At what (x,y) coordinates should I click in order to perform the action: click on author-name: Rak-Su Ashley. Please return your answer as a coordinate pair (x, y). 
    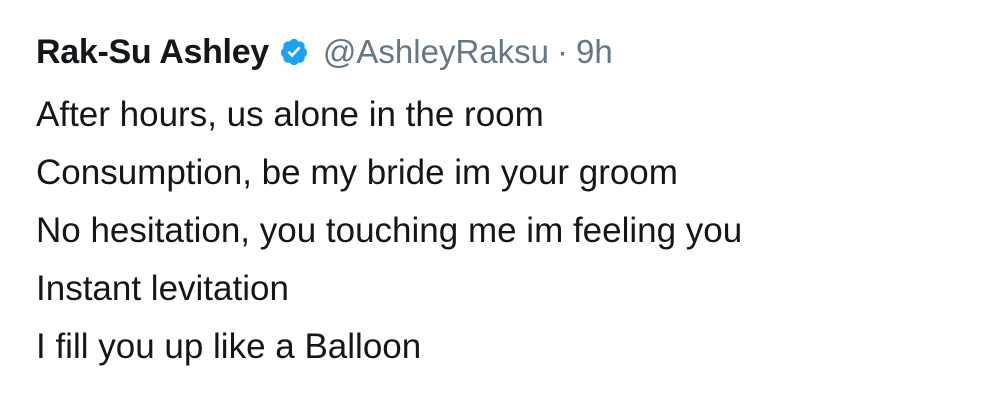
    Looking at the image, I should click on (152, 52).